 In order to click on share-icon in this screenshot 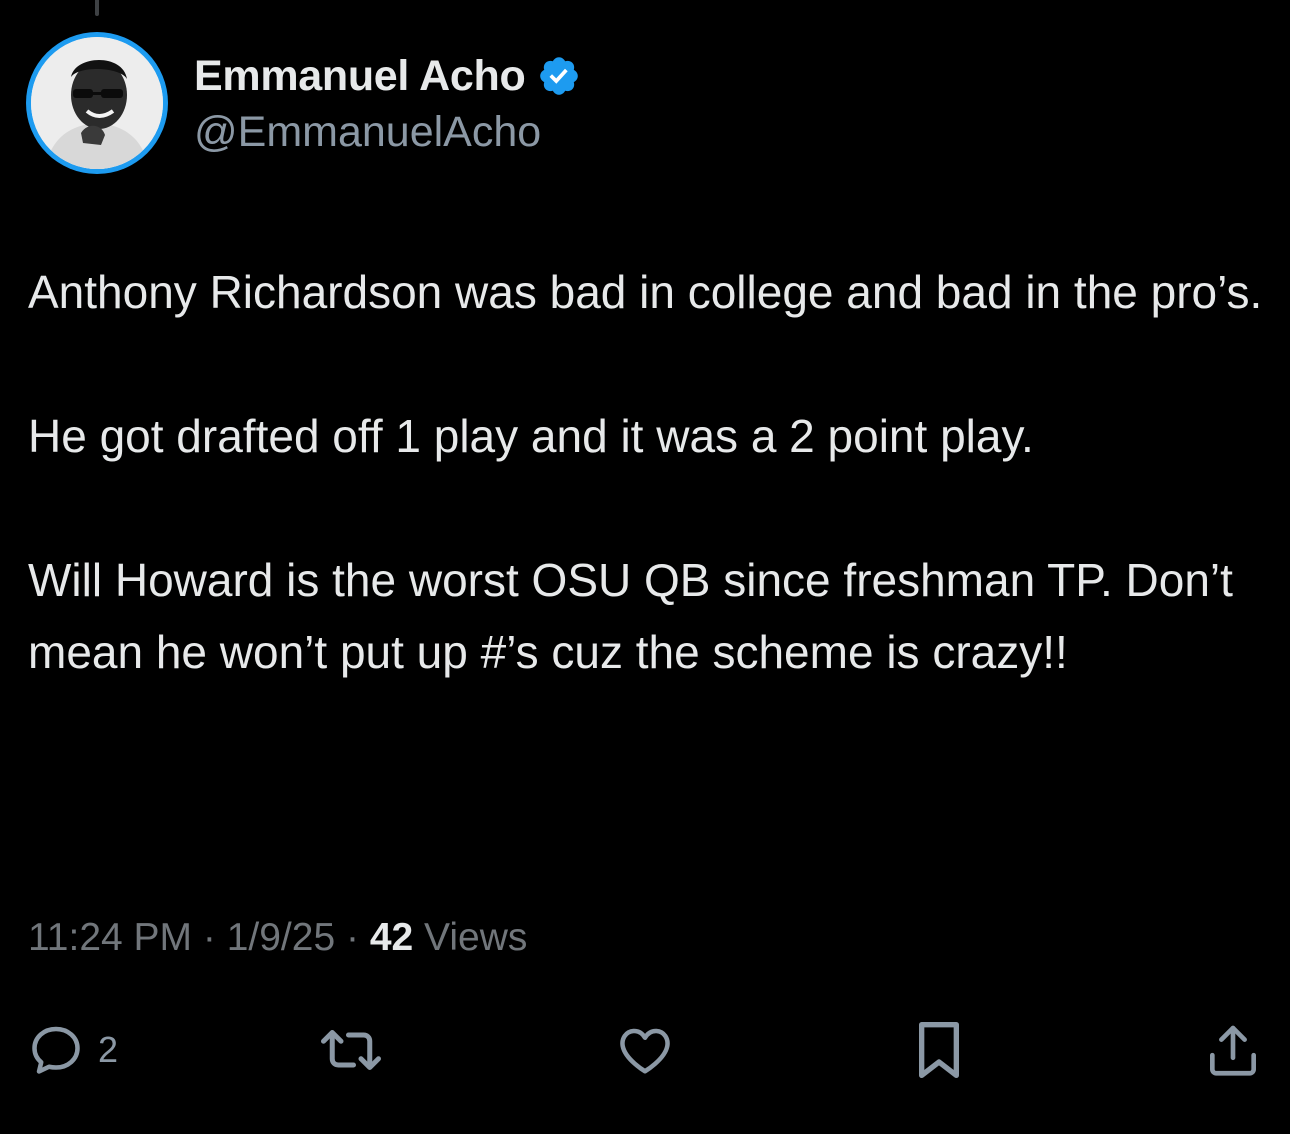, I will do `click(1233, 1050)`.